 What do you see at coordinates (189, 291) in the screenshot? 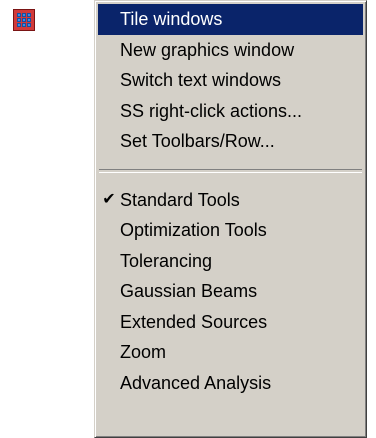
I see `menu-item-label: Gaussian Beams` at bounding box center [189, 291].